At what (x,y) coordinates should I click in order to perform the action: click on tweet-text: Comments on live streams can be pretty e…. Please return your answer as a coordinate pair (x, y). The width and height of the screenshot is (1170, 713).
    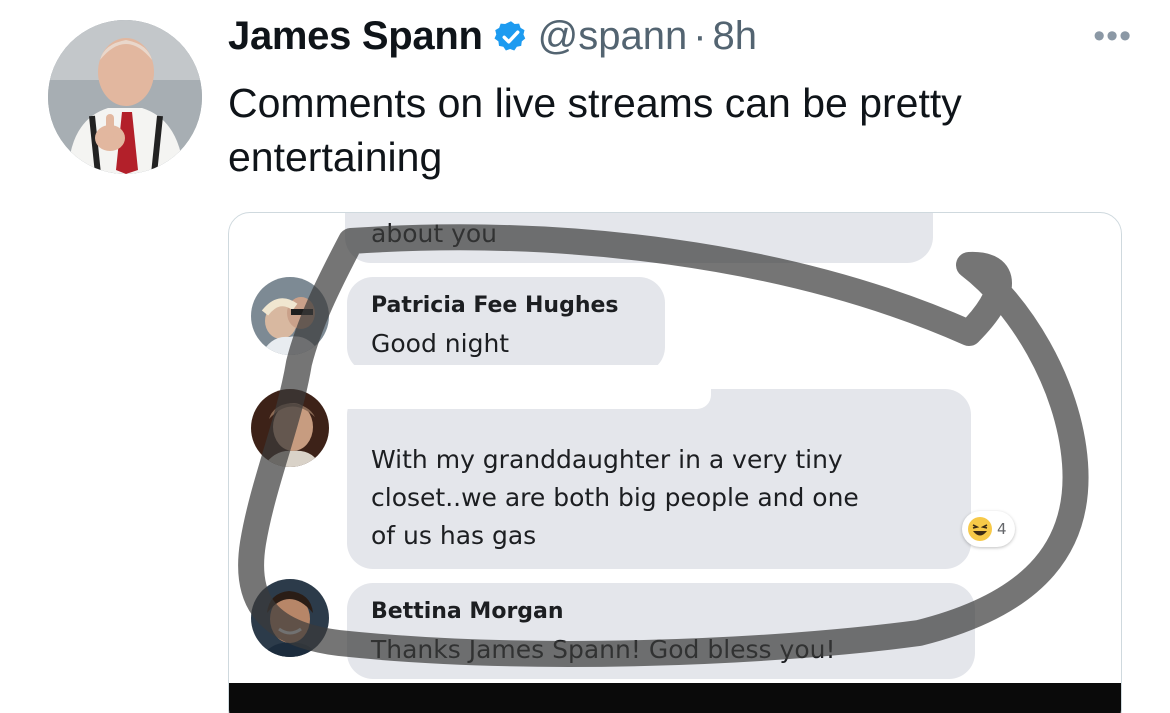
    Looking at the image, I should click on (595, 130).